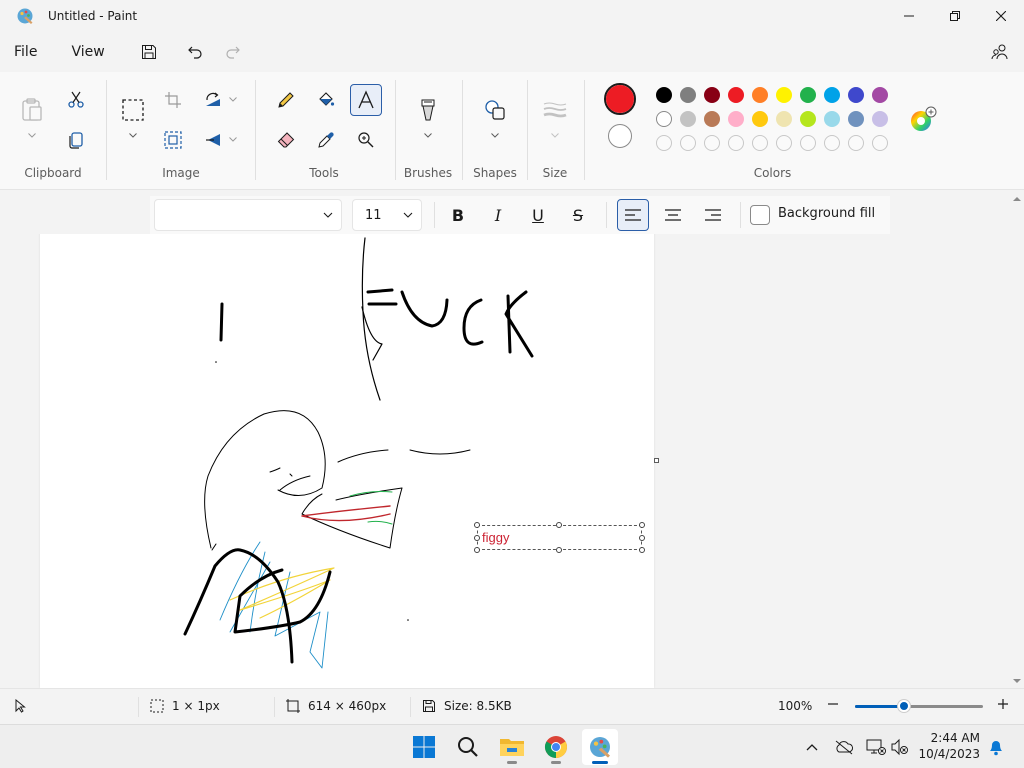  I want to click on brushes-dropdown, so click(428, 135).